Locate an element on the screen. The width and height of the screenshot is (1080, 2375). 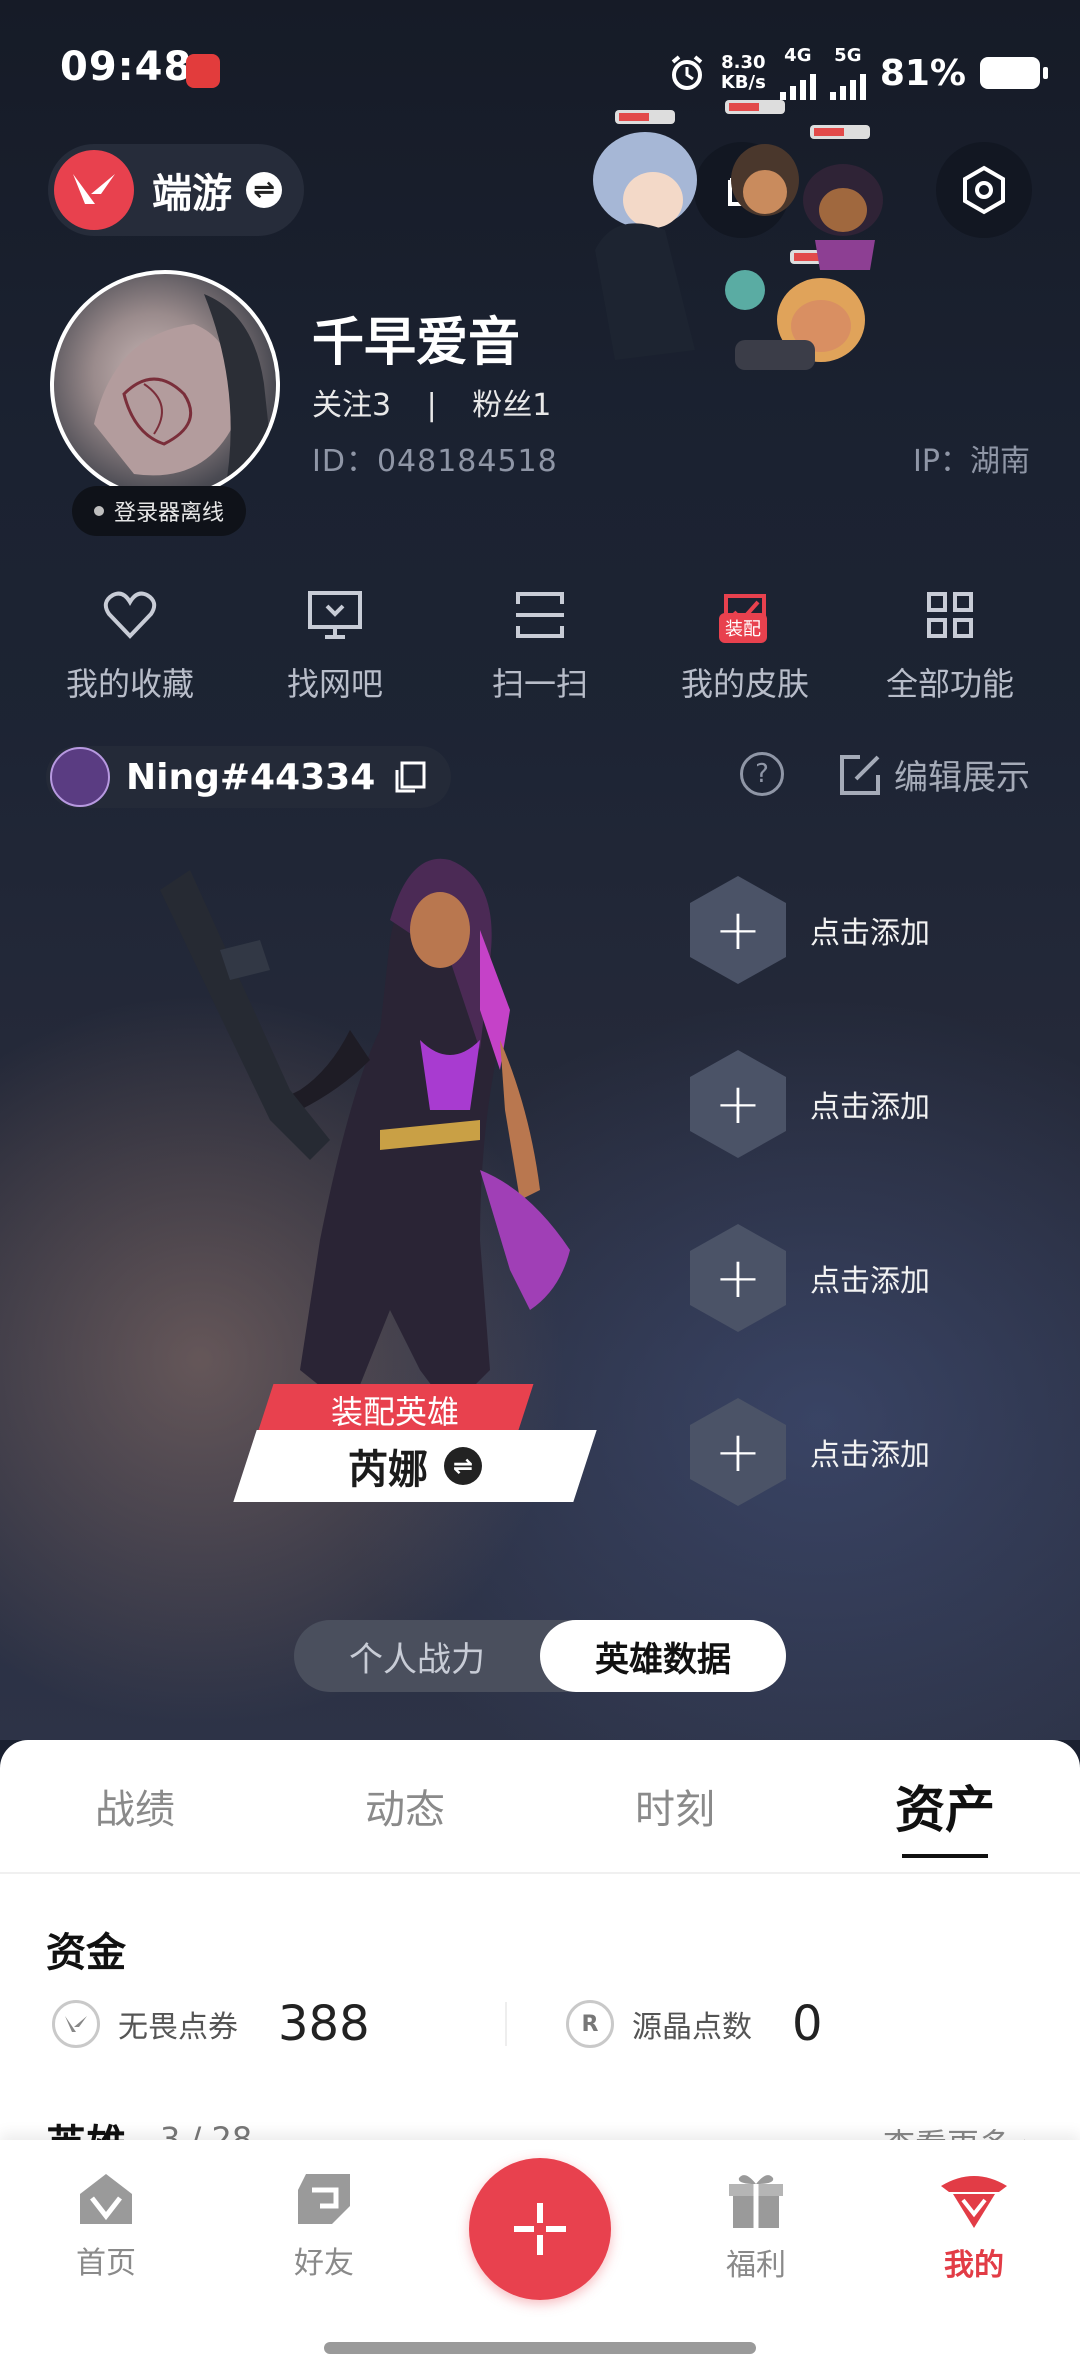
status-indicators: 8.30 KB/s 4G 5G 81% is located at coordinates (857, 72).